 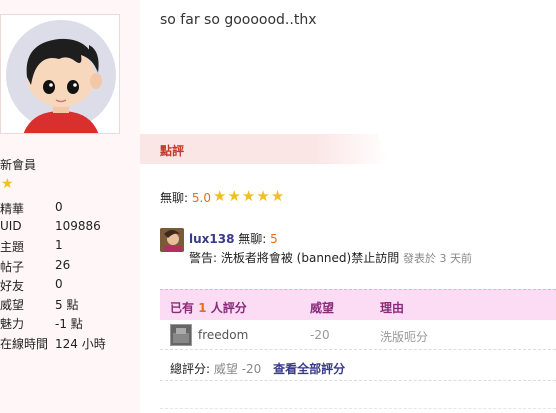 I want to click on rating-reason: 洗版呃分, so click(x=404, y=337).